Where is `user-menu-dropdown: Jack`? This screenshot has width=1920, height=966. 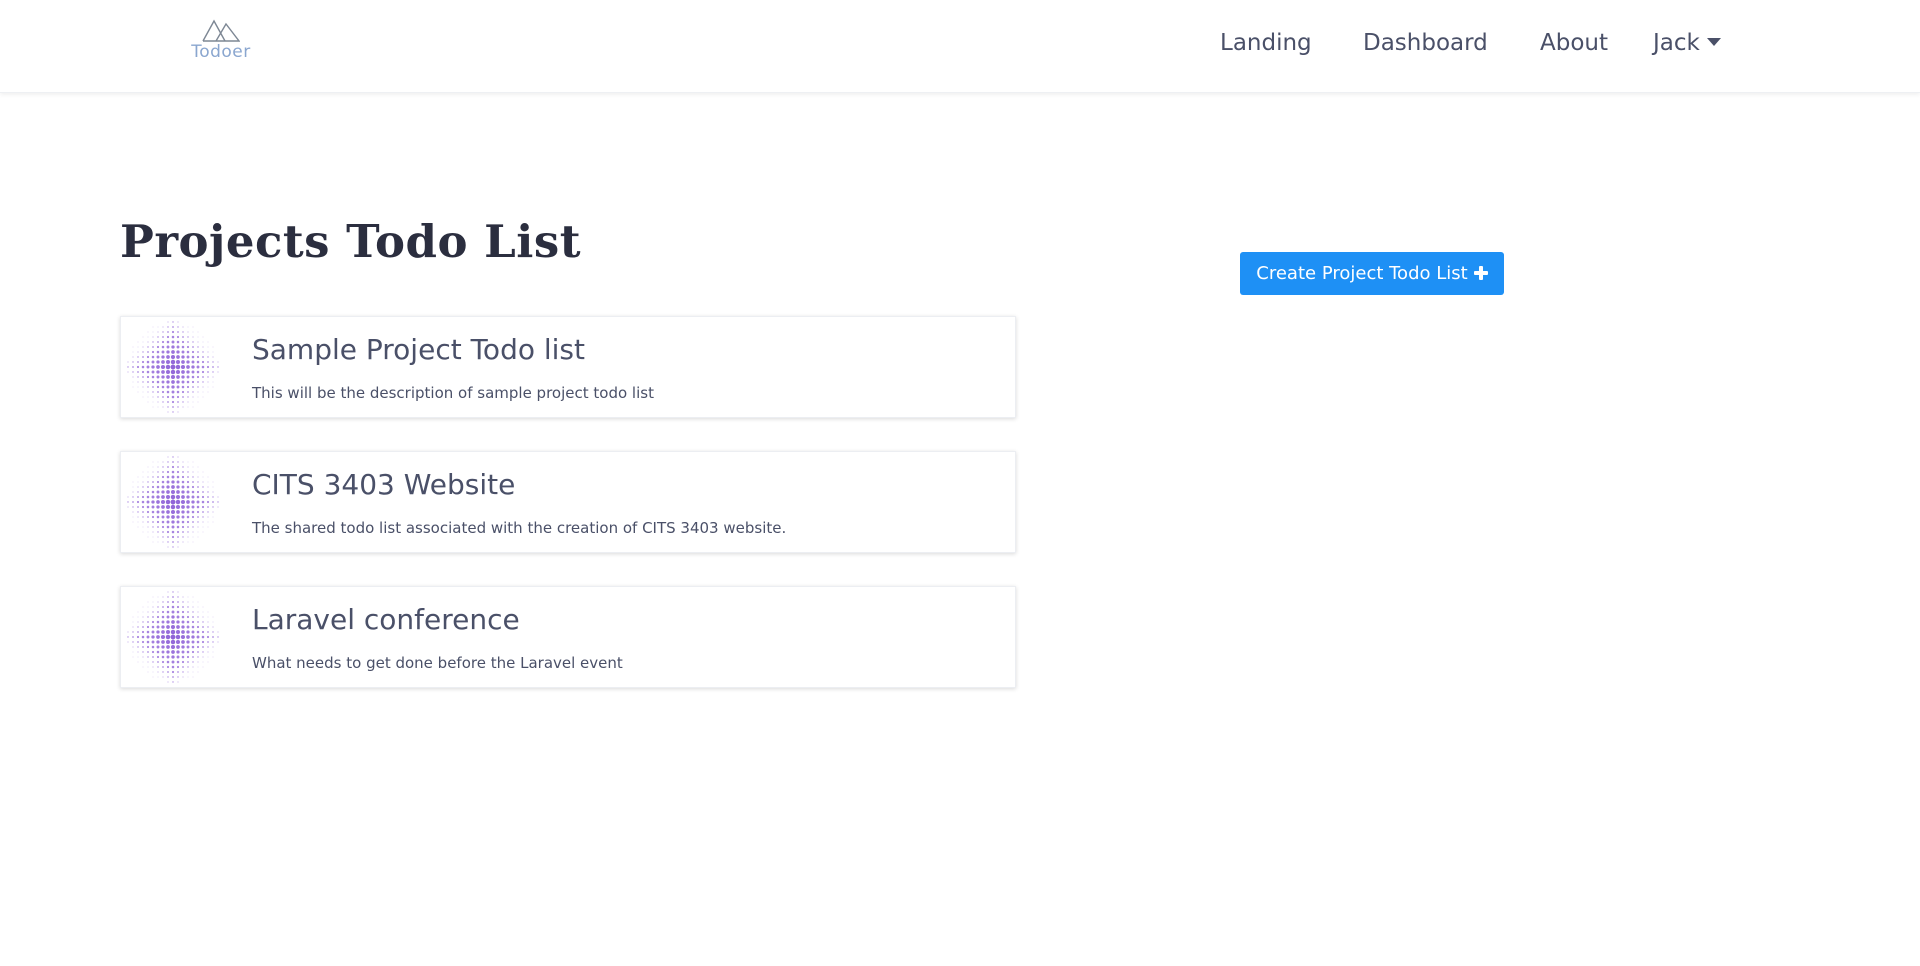 user-menu-dropdown: Jack is located at coordinates (1687, 43).